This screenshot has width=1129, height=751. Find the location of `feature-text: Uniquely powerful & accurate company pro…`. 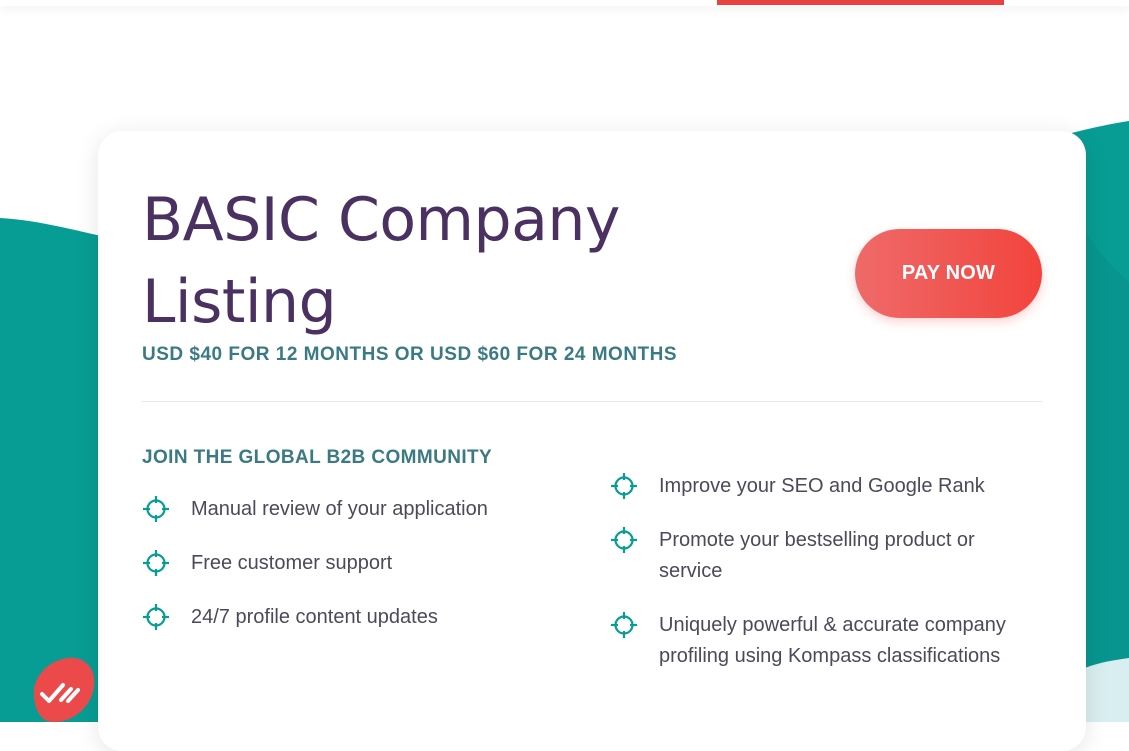

feature-text: Uniquely powerful & accurate company pro… is located at coordinates (832, 640).